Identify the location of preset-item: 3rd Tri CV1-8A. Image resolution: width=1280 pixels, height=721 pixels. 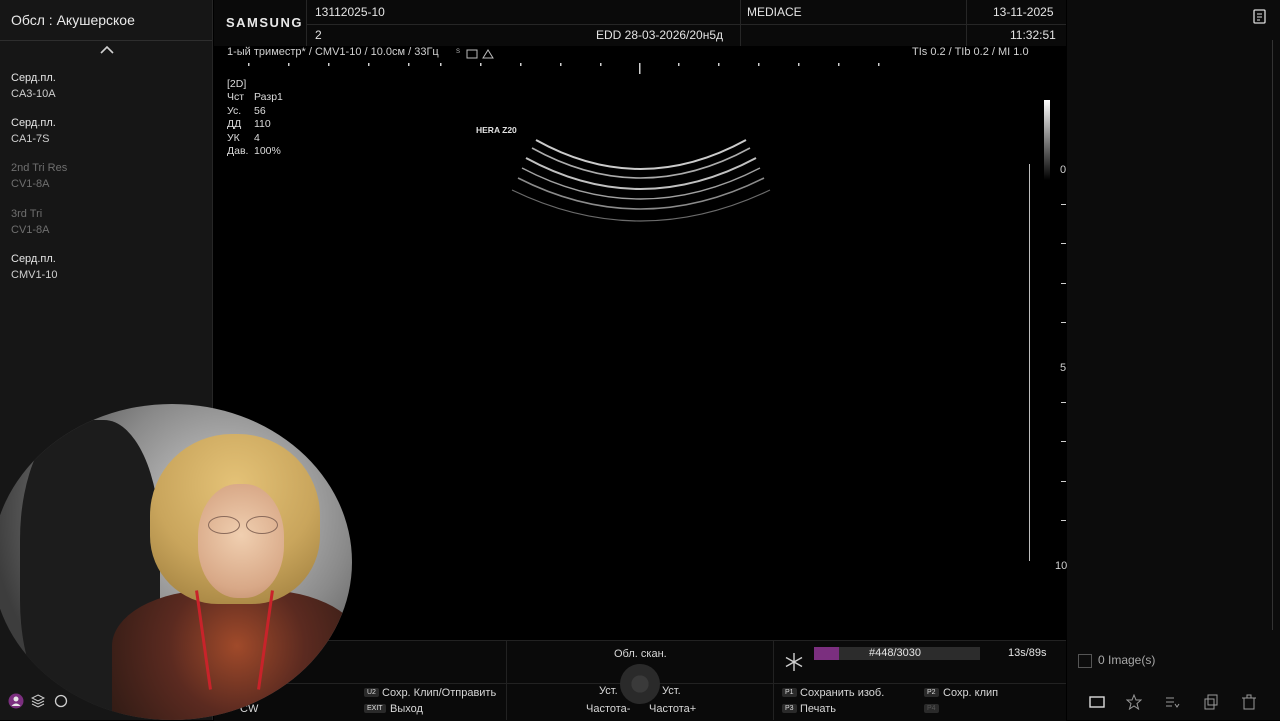
(30, 222).